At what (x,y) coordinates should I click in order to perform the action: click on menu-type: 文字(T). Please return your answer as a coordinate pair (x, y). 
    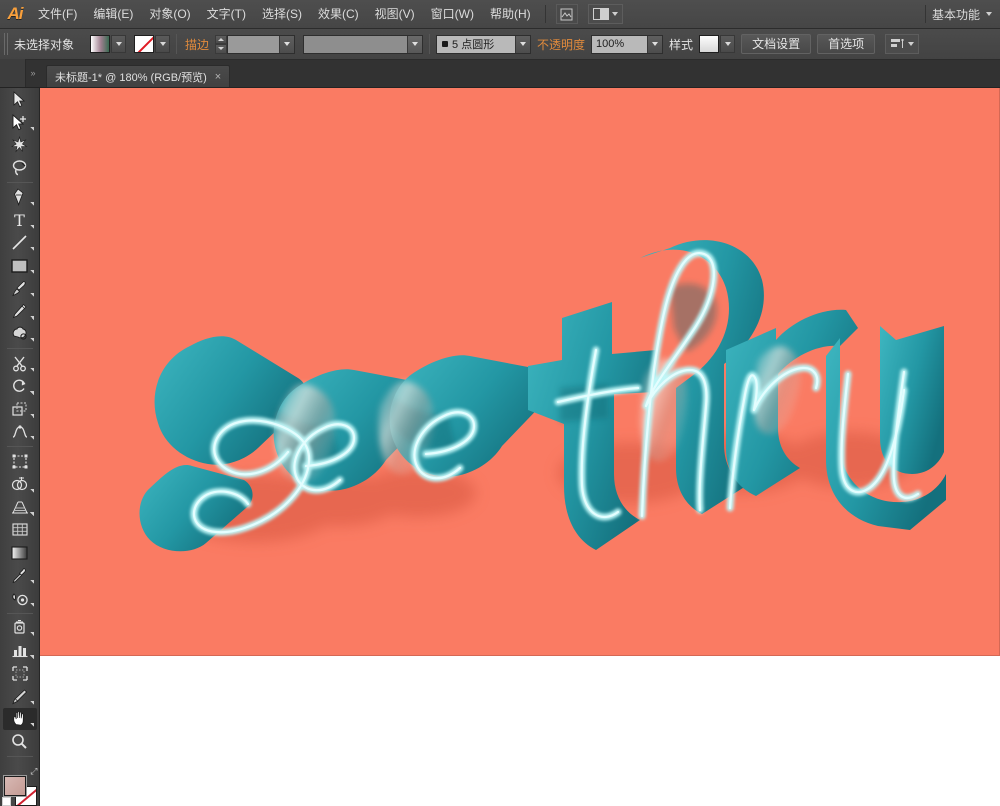
    Looking at the image, I should click on (226, 14).